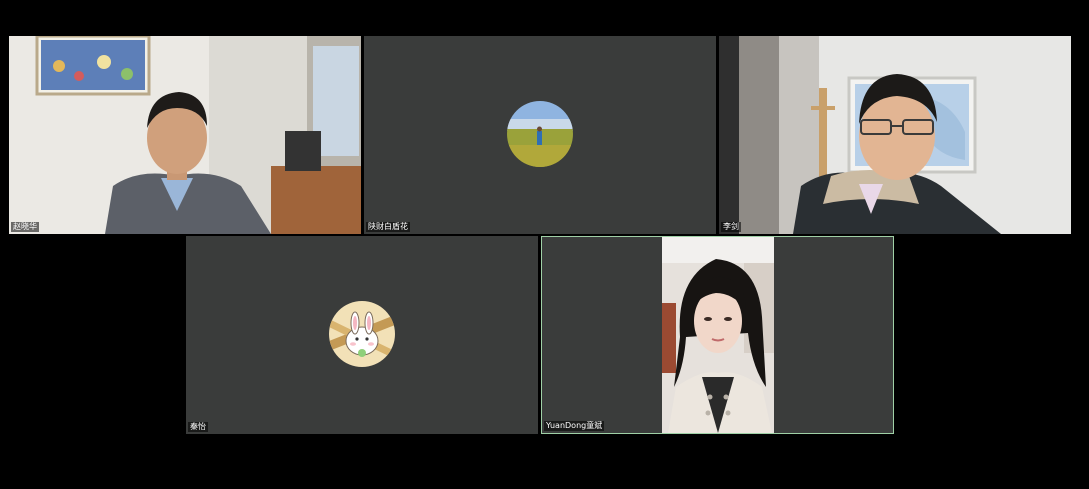  I want to click on participant-tile-1: 赵晓华, so click(185, 135).